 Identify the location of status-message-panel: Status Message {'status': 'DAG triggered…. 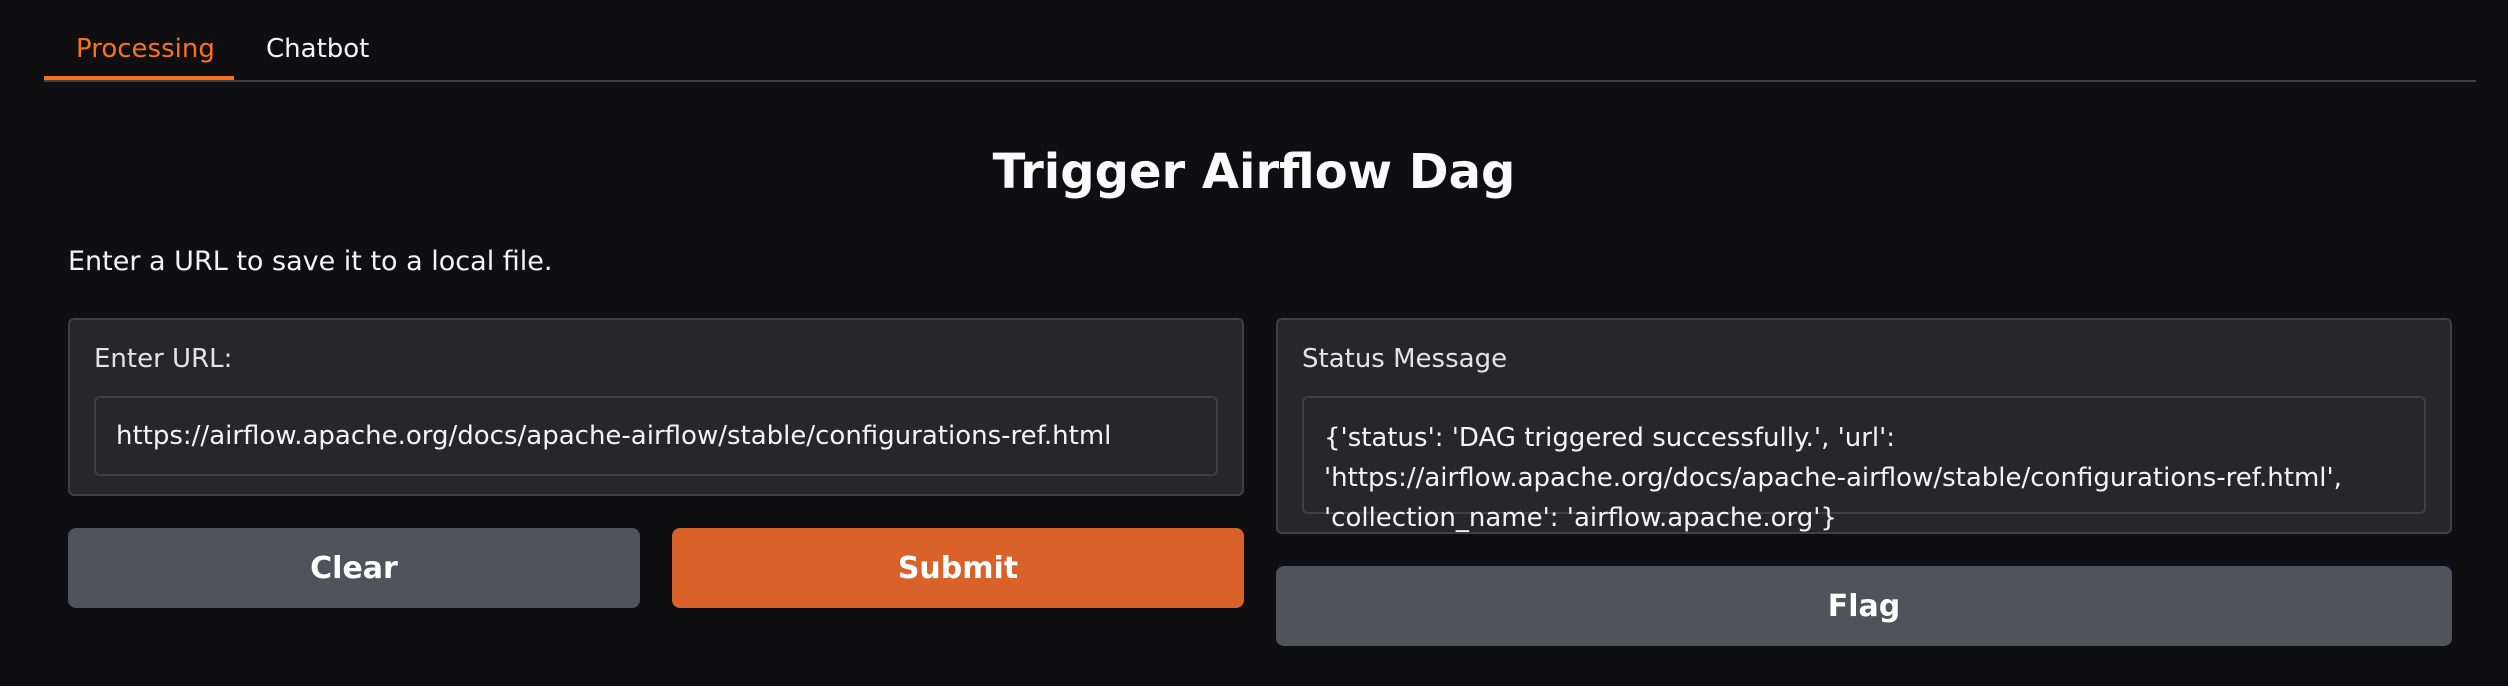
(1864, 426).